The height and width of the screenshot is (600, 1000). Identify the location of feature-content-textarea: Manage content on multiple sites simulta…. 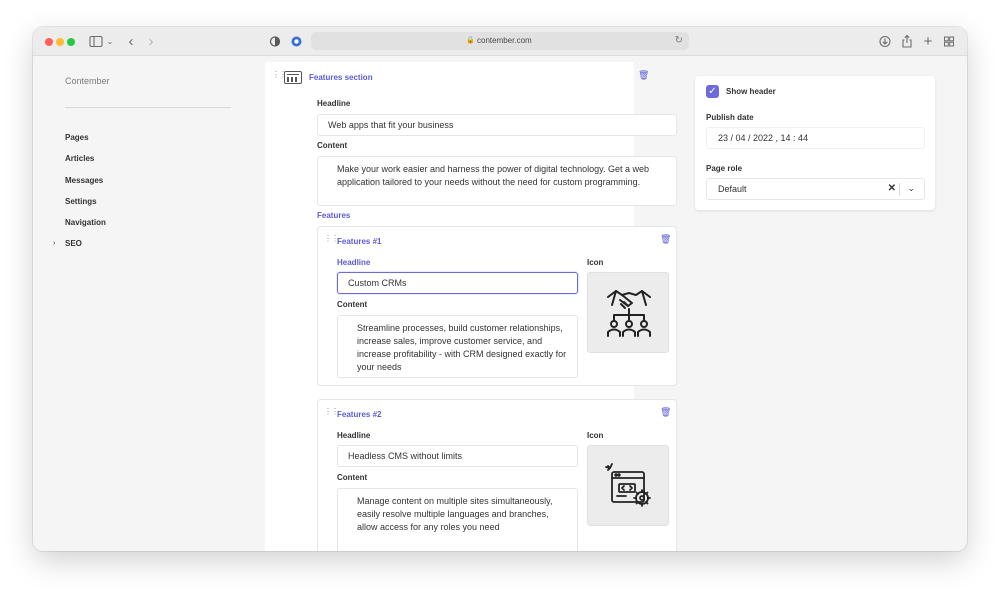
(457, 519).